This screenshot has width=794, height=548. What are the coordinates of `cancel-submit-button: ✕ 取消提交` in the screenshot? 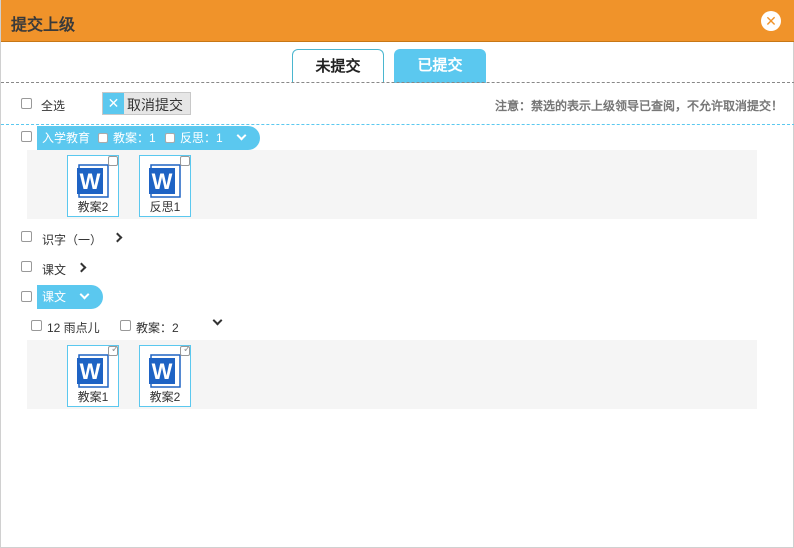 It's located at (146, 103).